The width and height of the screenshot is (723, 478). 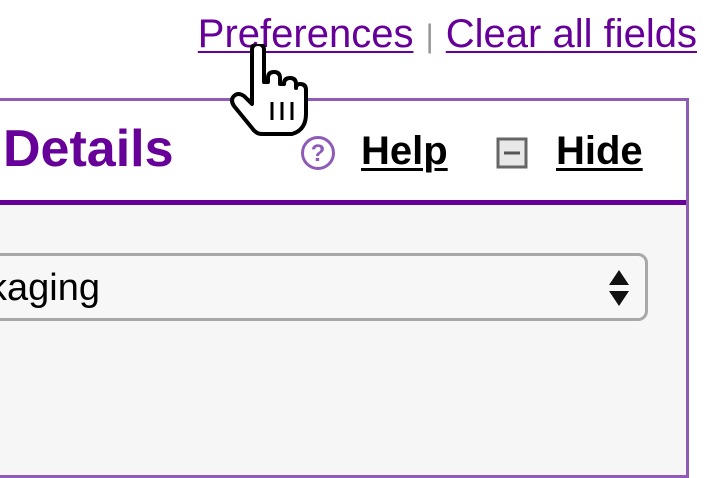 I want to click on pointing-hand-cursor-icon, so click(x=269, y=90).